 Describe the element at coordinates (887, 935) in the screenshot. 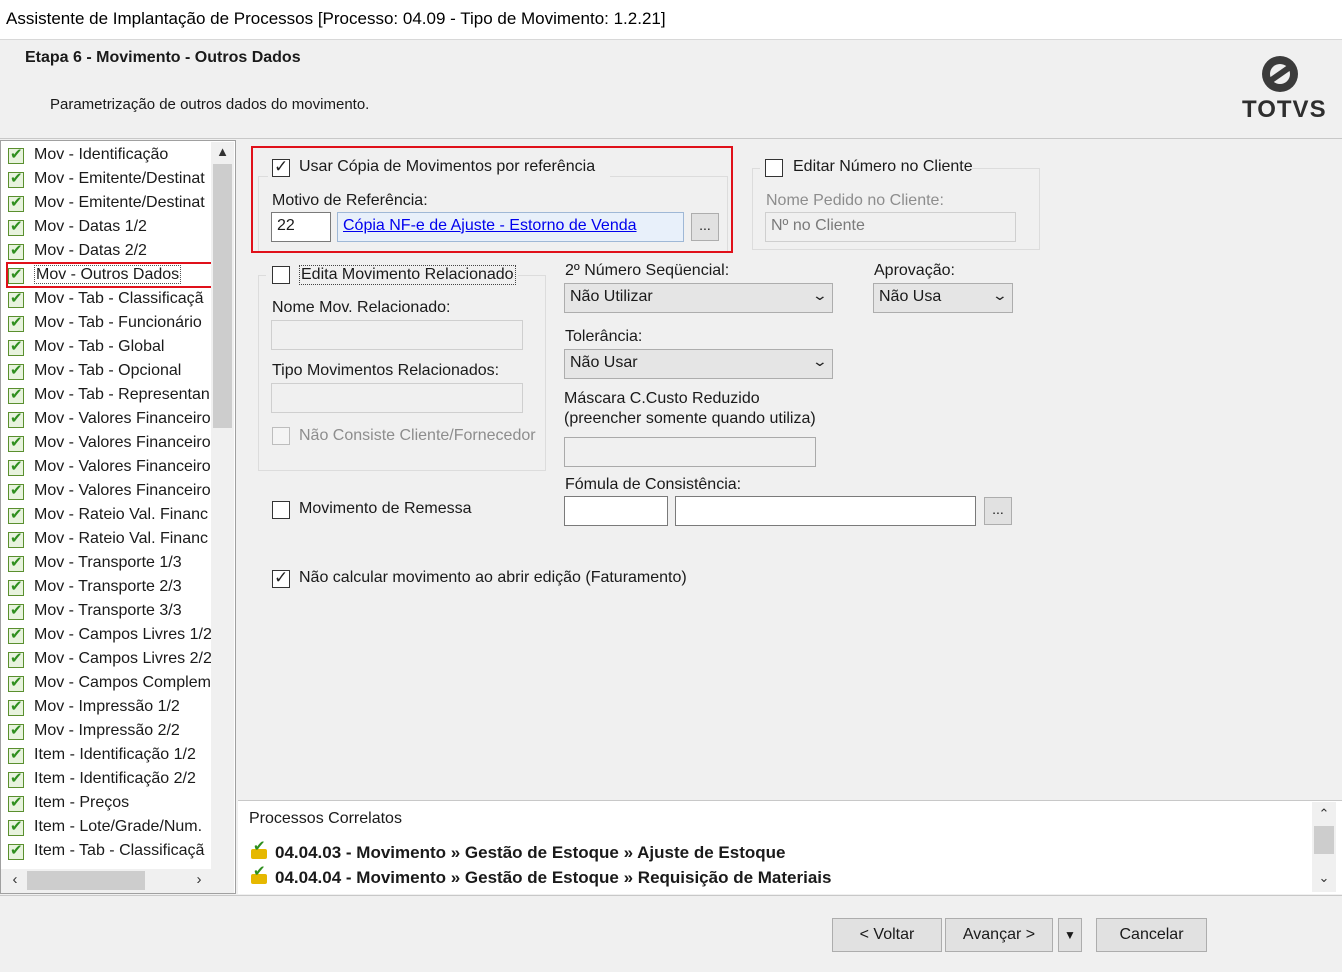

I see `voltar-button: < Voltar` at that location.